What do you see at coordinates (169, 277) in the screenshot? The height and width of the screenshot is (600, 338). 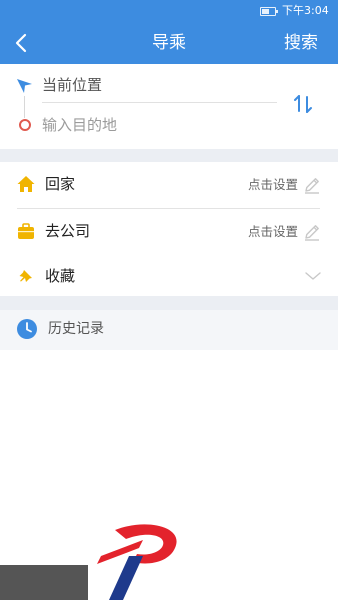 I see `favorites-row: 收藏` at bounding box center [169, 277].